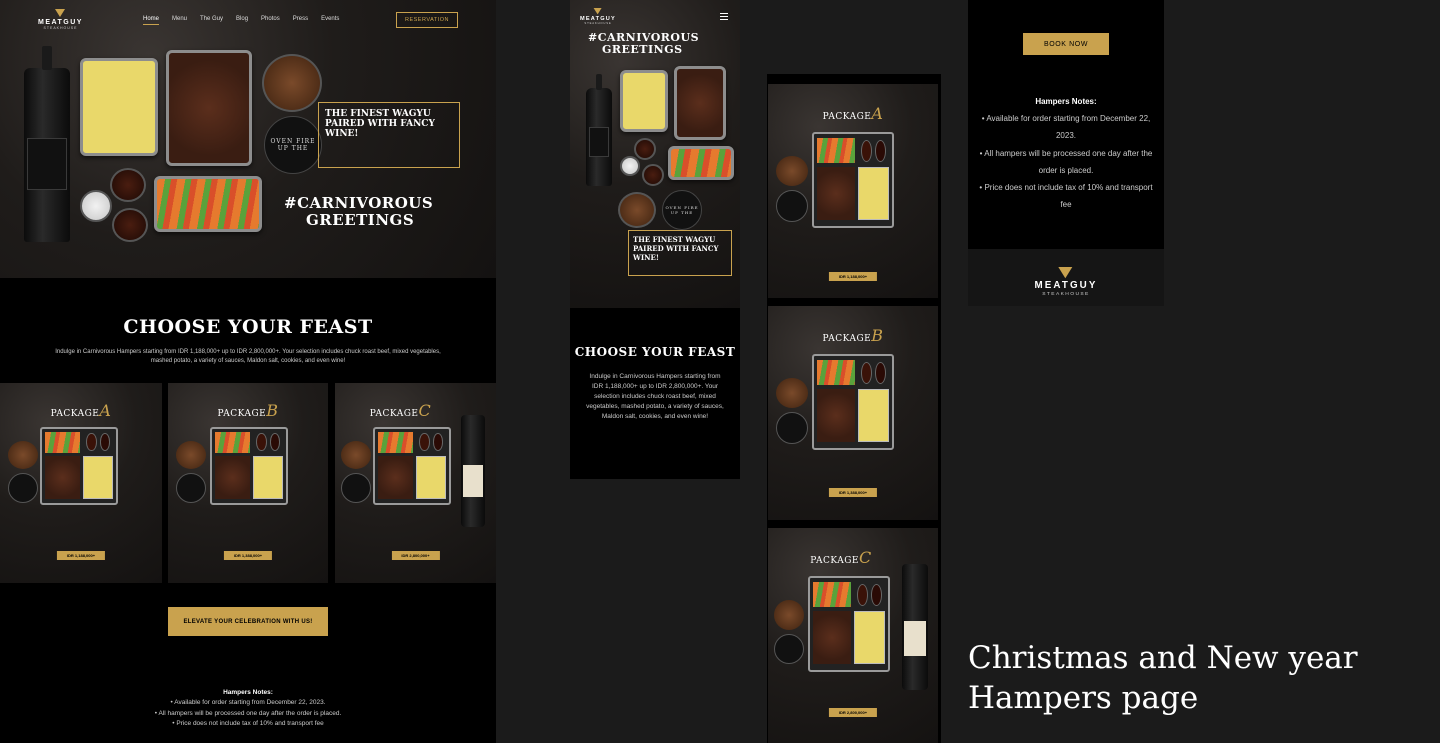  I want to click on nav-item-photos: Photos, so click(270, 20).